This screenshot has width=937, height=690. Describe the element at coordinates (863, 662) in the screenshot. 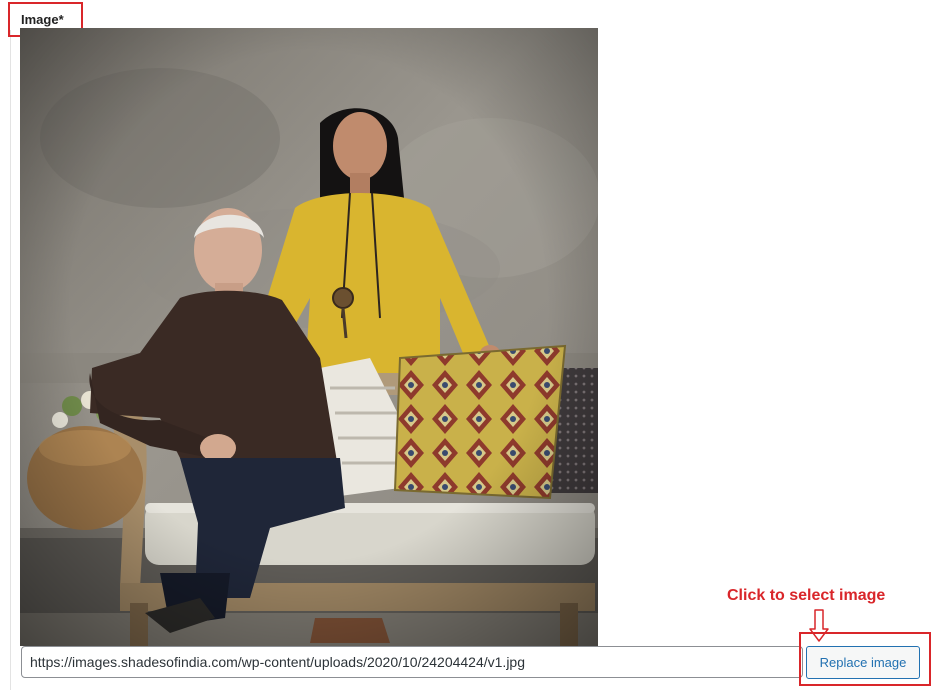

I see `replace-image-button: Replace image` at that location.